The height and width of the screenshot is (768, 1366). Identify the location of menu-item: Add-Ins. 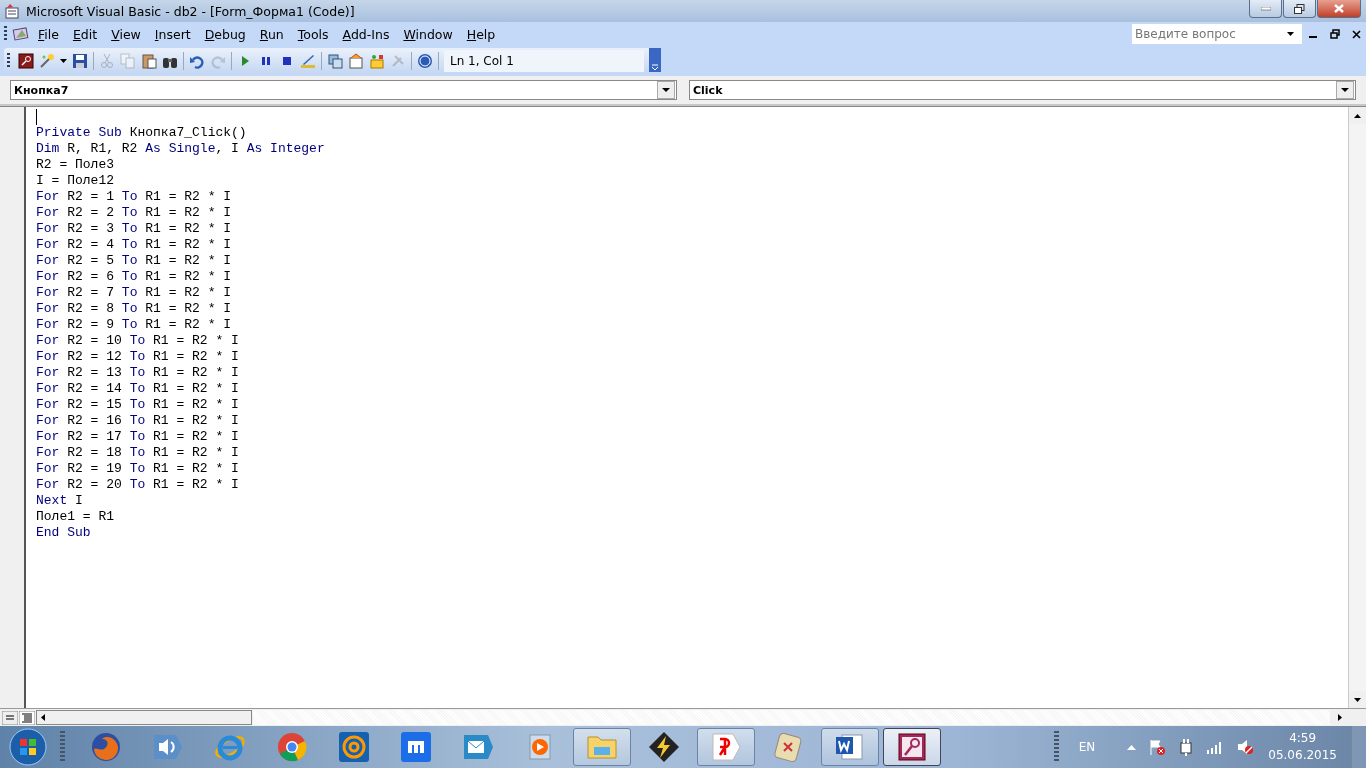
(366, 34).